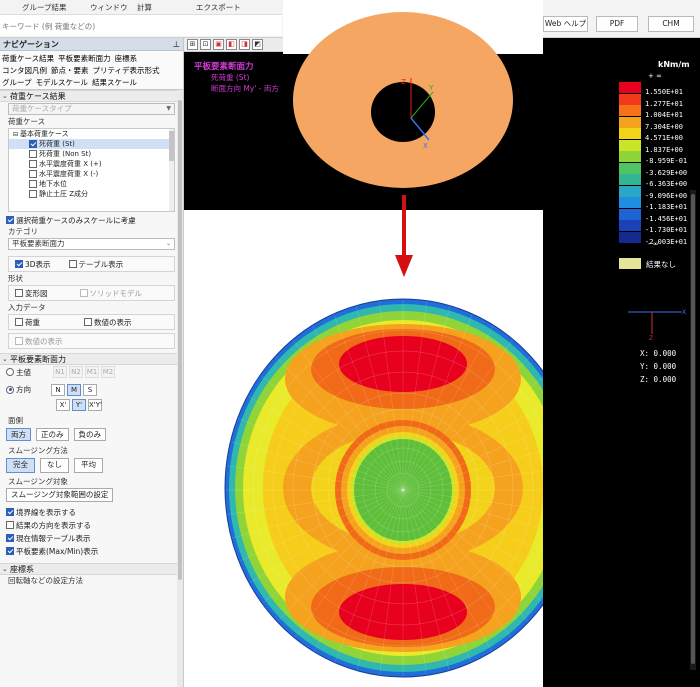  What do you see at coordinates (664, 138) in the screenshot?
I see `legend-value: 4.571E+00` at bounding box center [664, 138].